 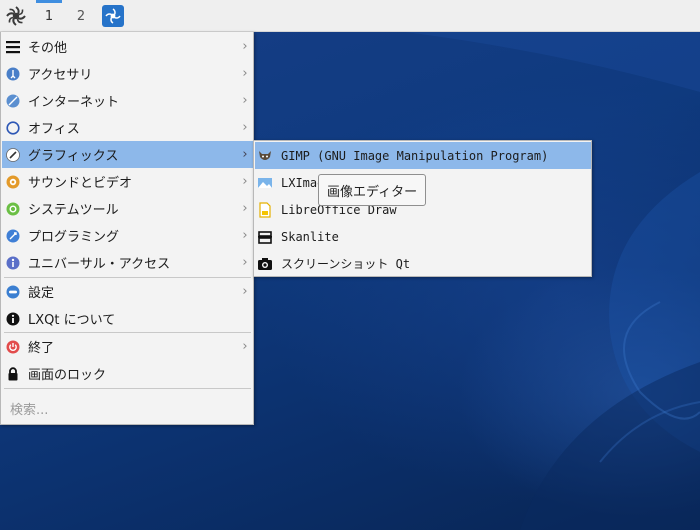 I want to click on workspace-2-label: 2, so click(x=81, y=16).